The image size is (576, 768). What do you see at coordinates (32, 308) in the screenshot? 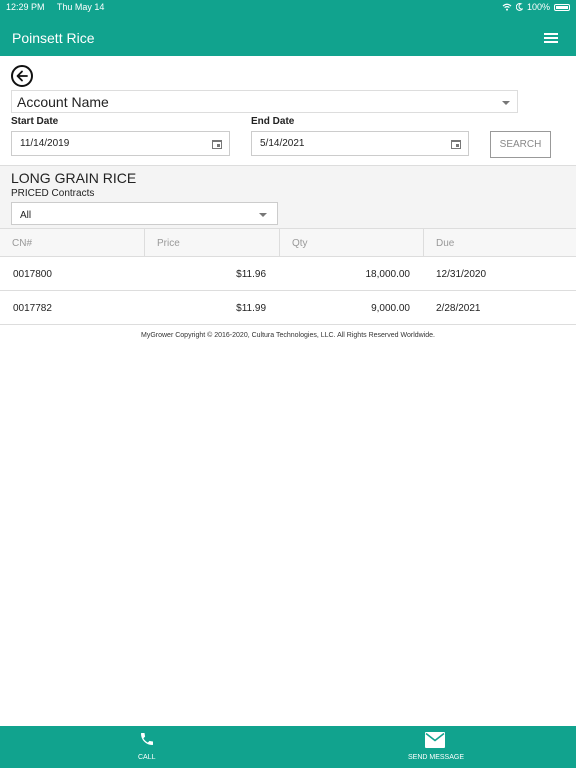
I see `cell-cn: 0017782` at bounding box center [32, 308].